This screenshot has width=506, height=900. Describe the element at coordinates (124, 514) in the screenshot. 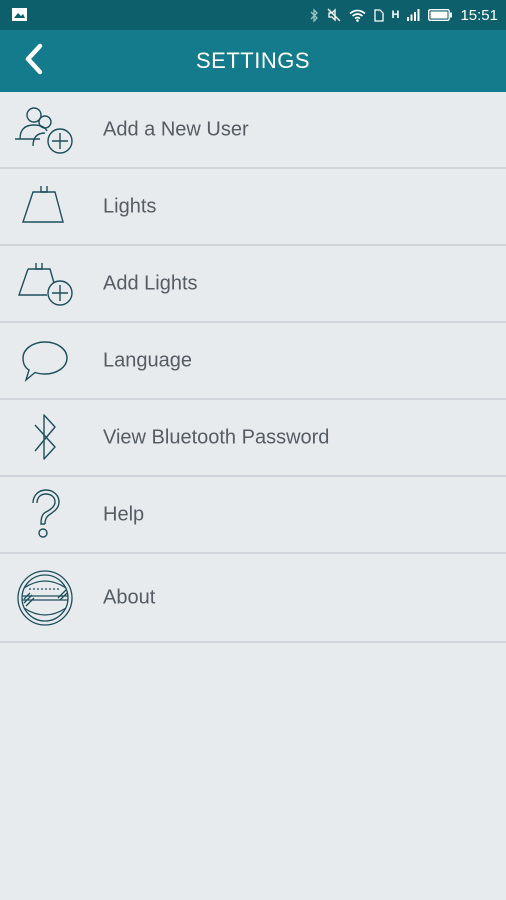

I see `menu-item-label: Help` at that location.